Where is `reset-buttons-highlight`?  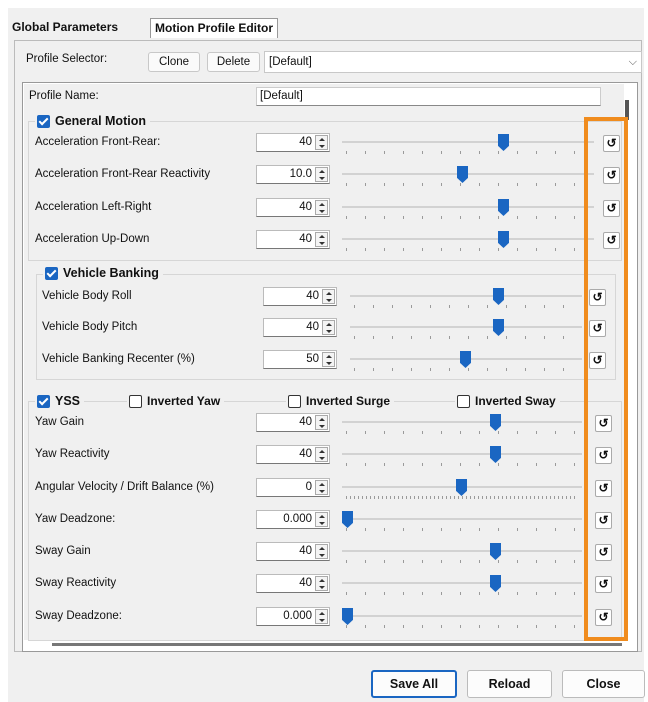 reset-buttons-highlight is located at coordinates (606, 379).